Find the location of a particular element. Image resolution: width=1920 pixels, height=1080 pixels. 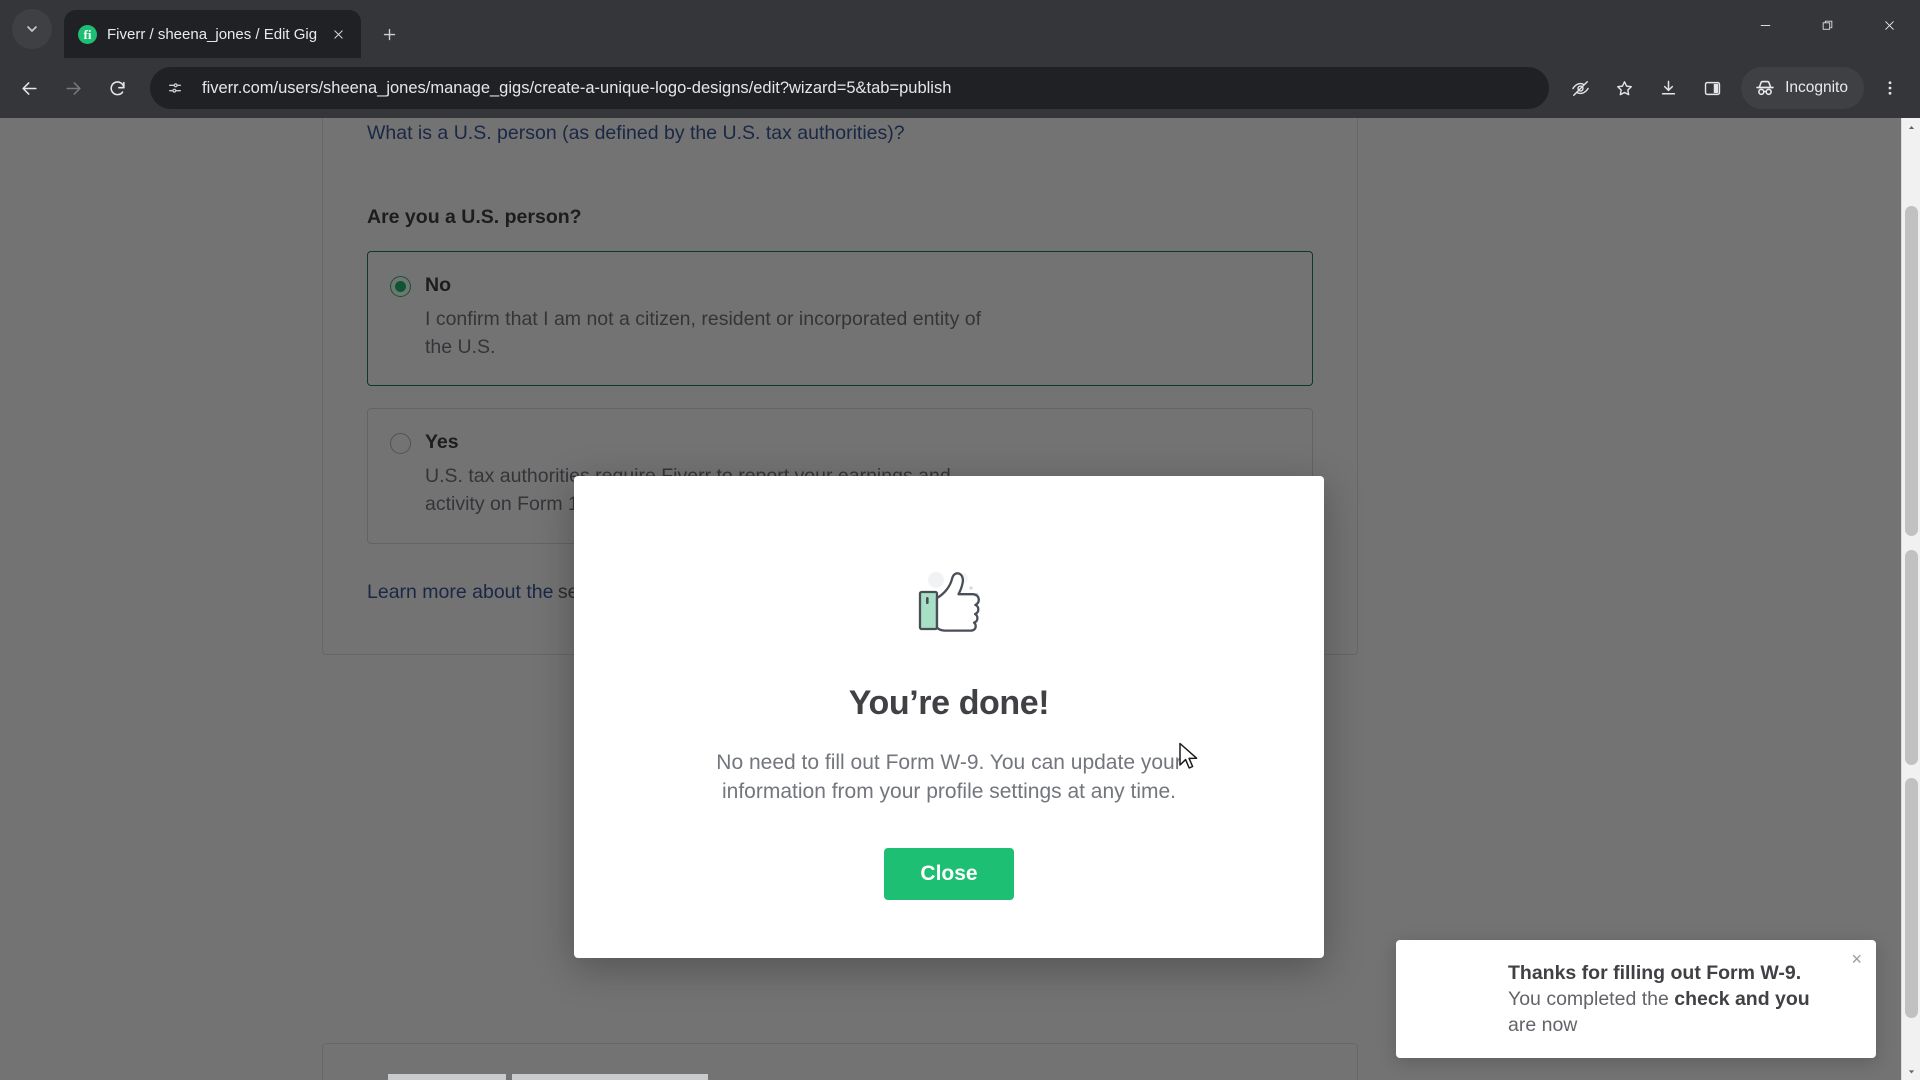

download-icon is located at coordinates (1668, 87).